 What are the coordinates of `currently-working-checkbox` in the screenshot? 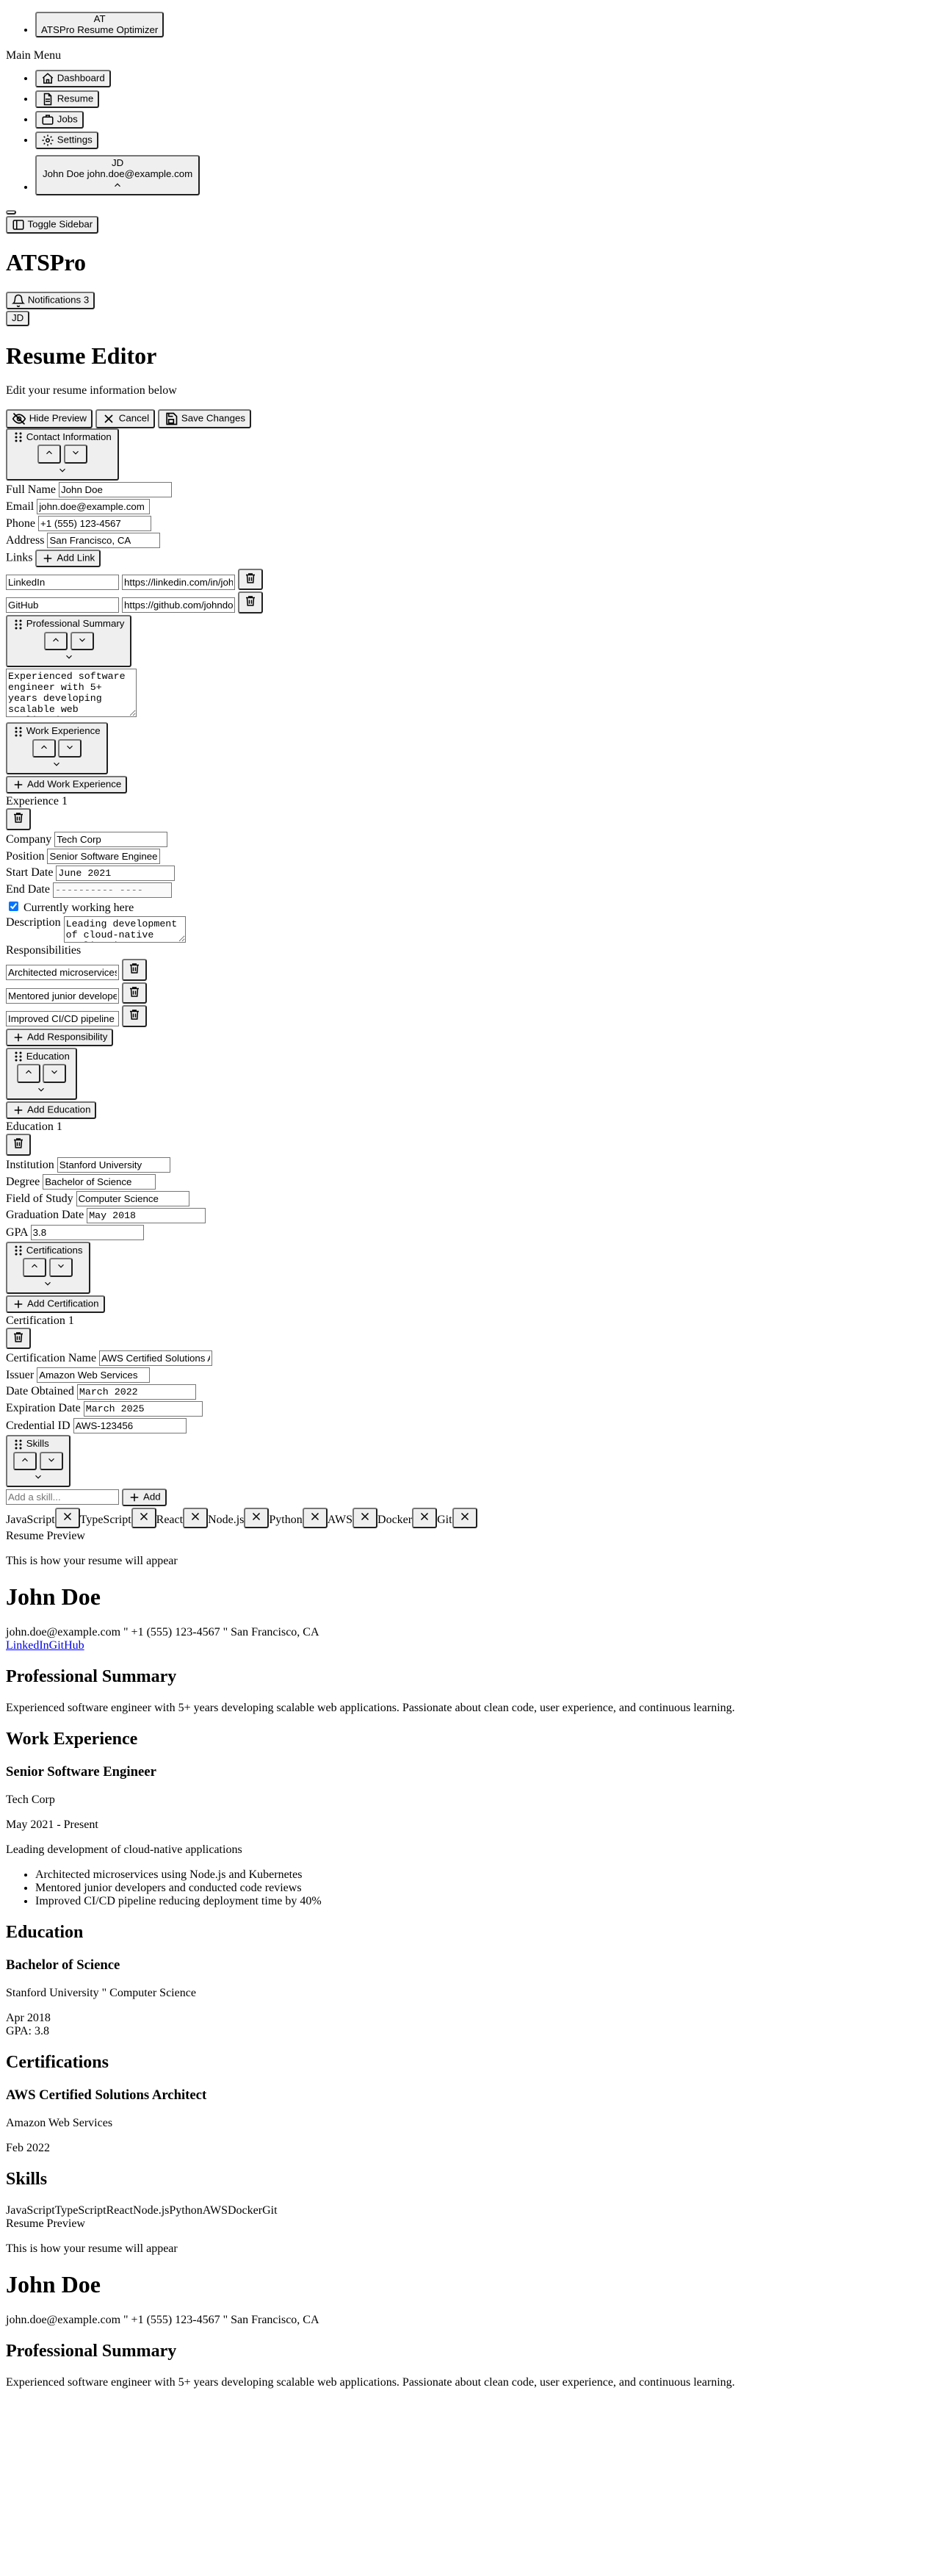 It's located at (13, 906).